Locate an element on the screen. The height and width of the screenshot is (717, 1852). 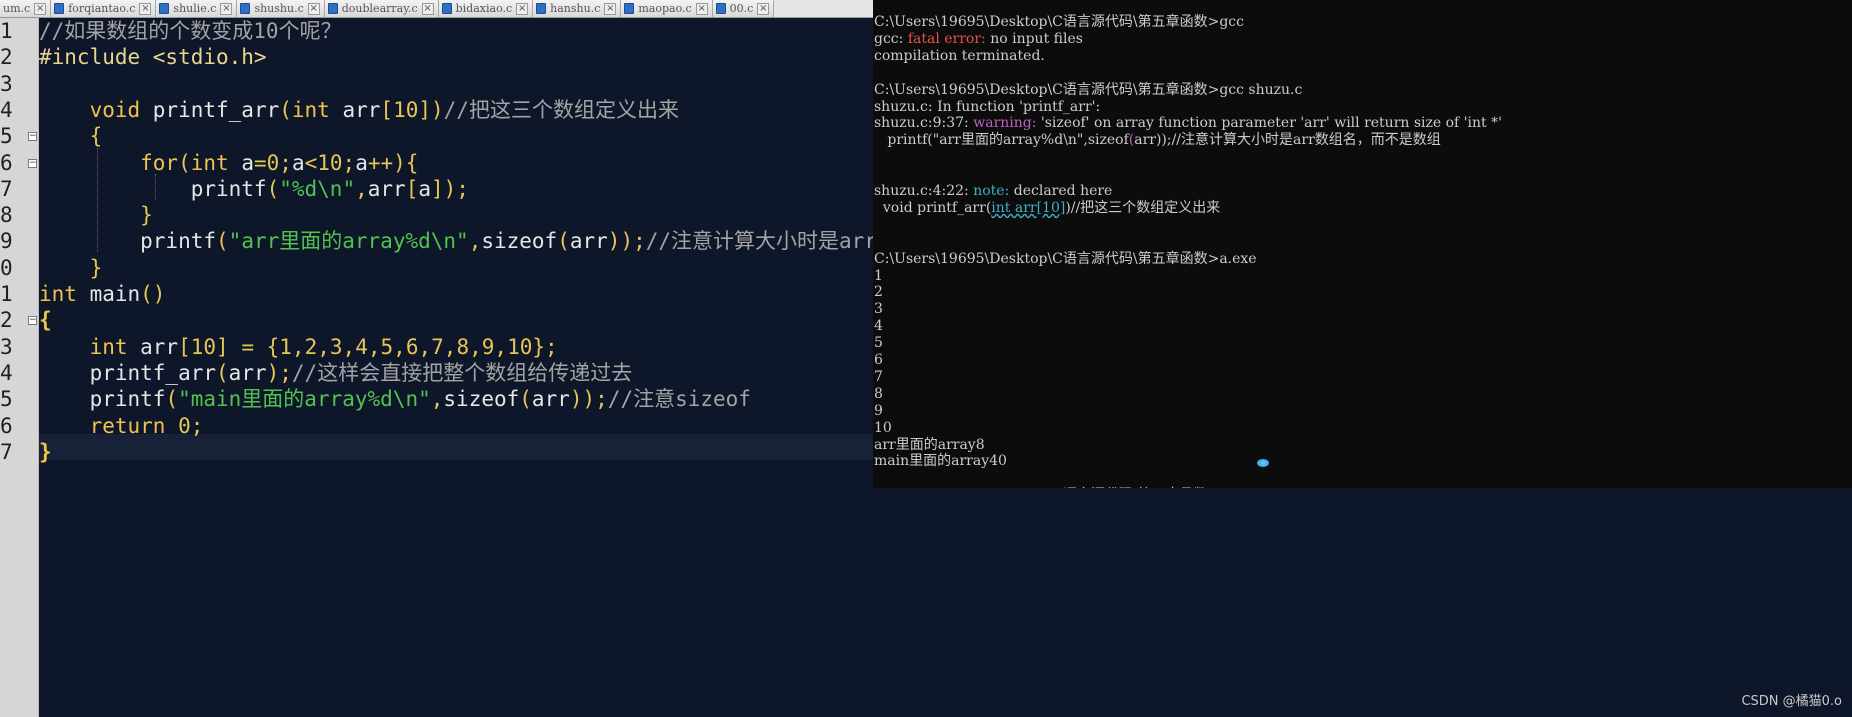
code-token: ; is located at coordinates (285, 162).